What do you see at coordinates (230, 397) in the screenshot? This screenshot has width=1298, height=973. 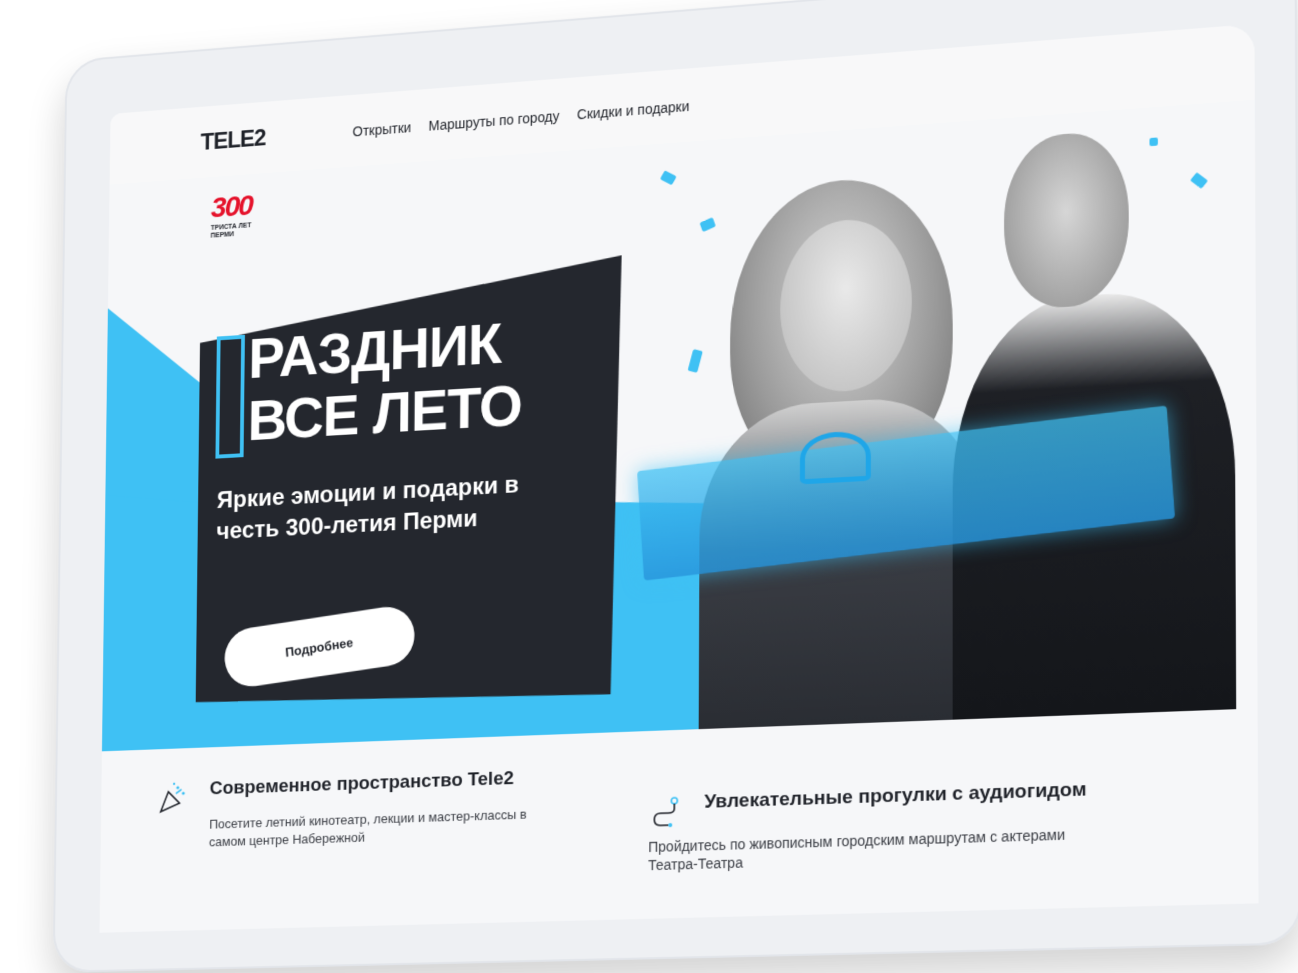 I see `p-letter-icon` at bounding box center [230, 397].